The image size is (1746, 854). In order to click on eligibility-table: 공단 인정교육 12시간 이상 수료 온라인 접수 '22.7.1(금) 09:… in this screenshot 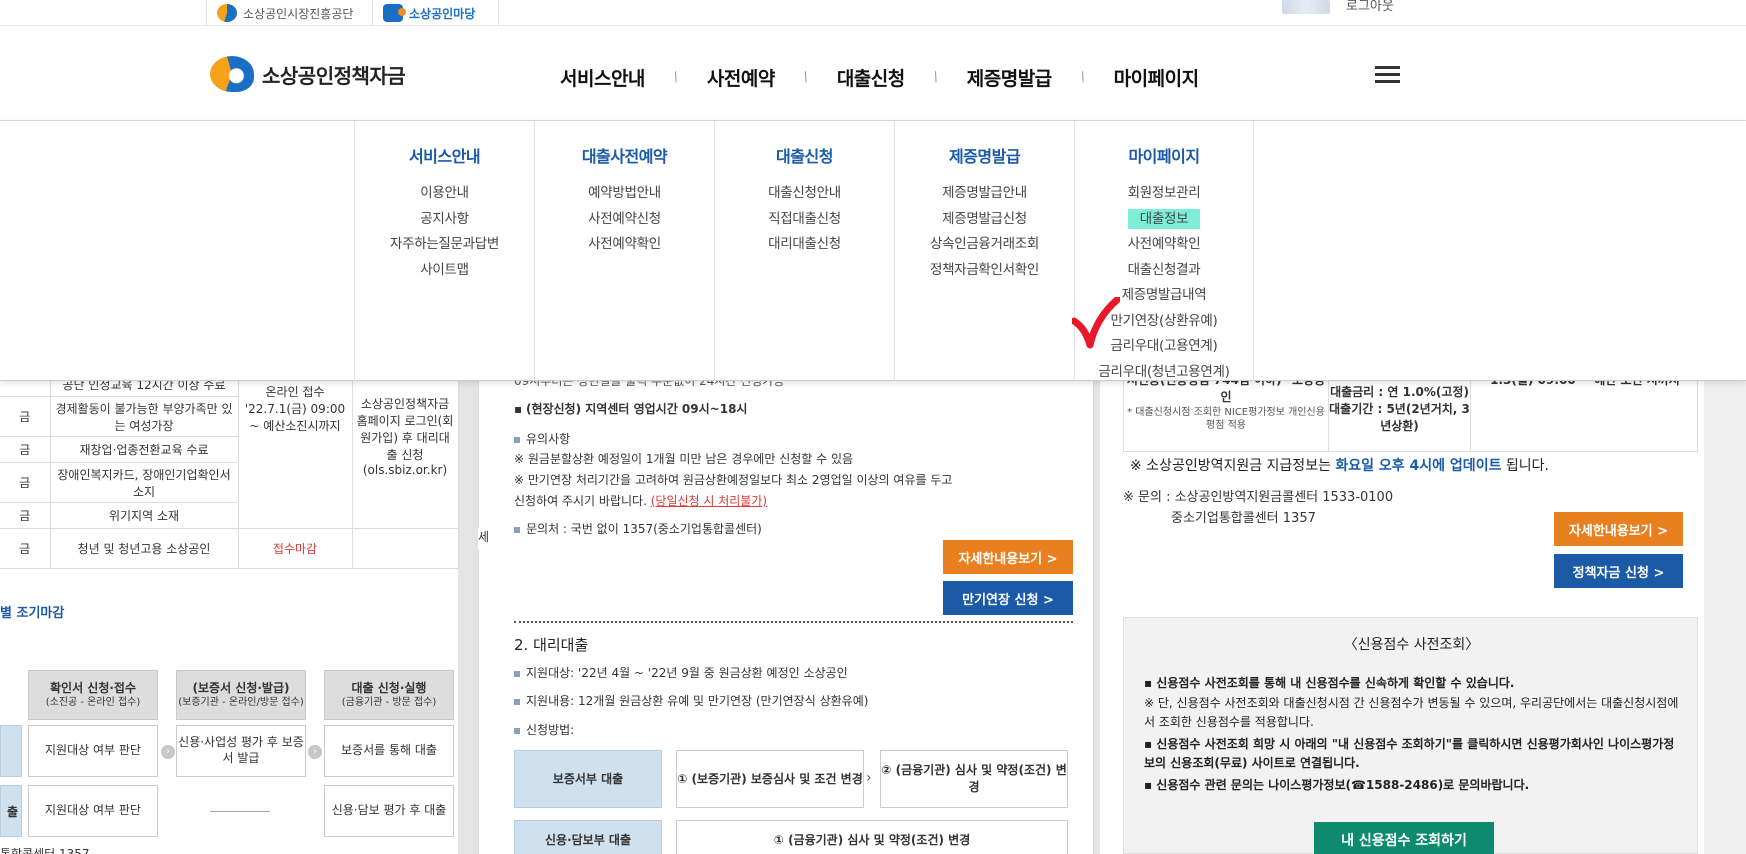, I will do `click(229, 470)`.